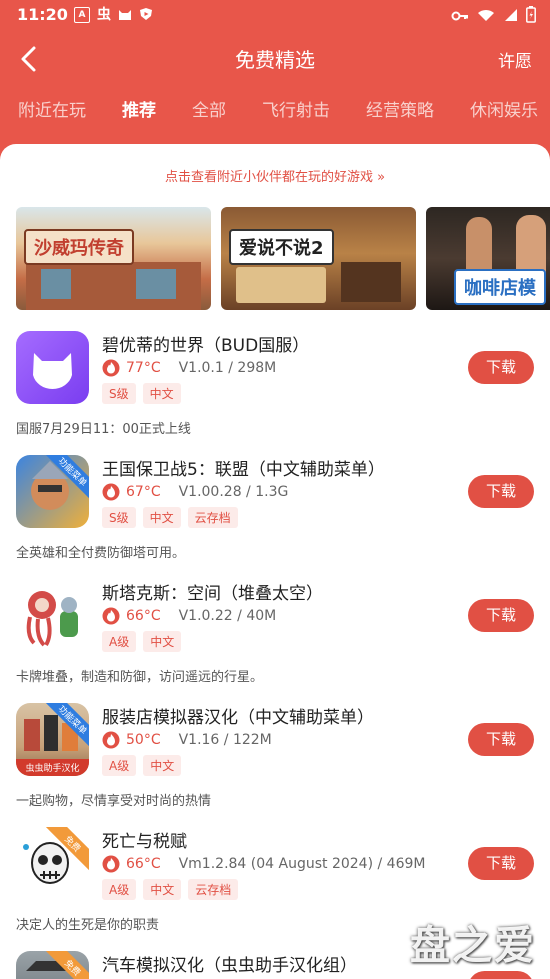 The width and height of the screenshot is (550, 979). Describe the element at coordinates (488, 258) in the screenshot. I see `banner-coffee-shop: 咖啡店模` at that location.